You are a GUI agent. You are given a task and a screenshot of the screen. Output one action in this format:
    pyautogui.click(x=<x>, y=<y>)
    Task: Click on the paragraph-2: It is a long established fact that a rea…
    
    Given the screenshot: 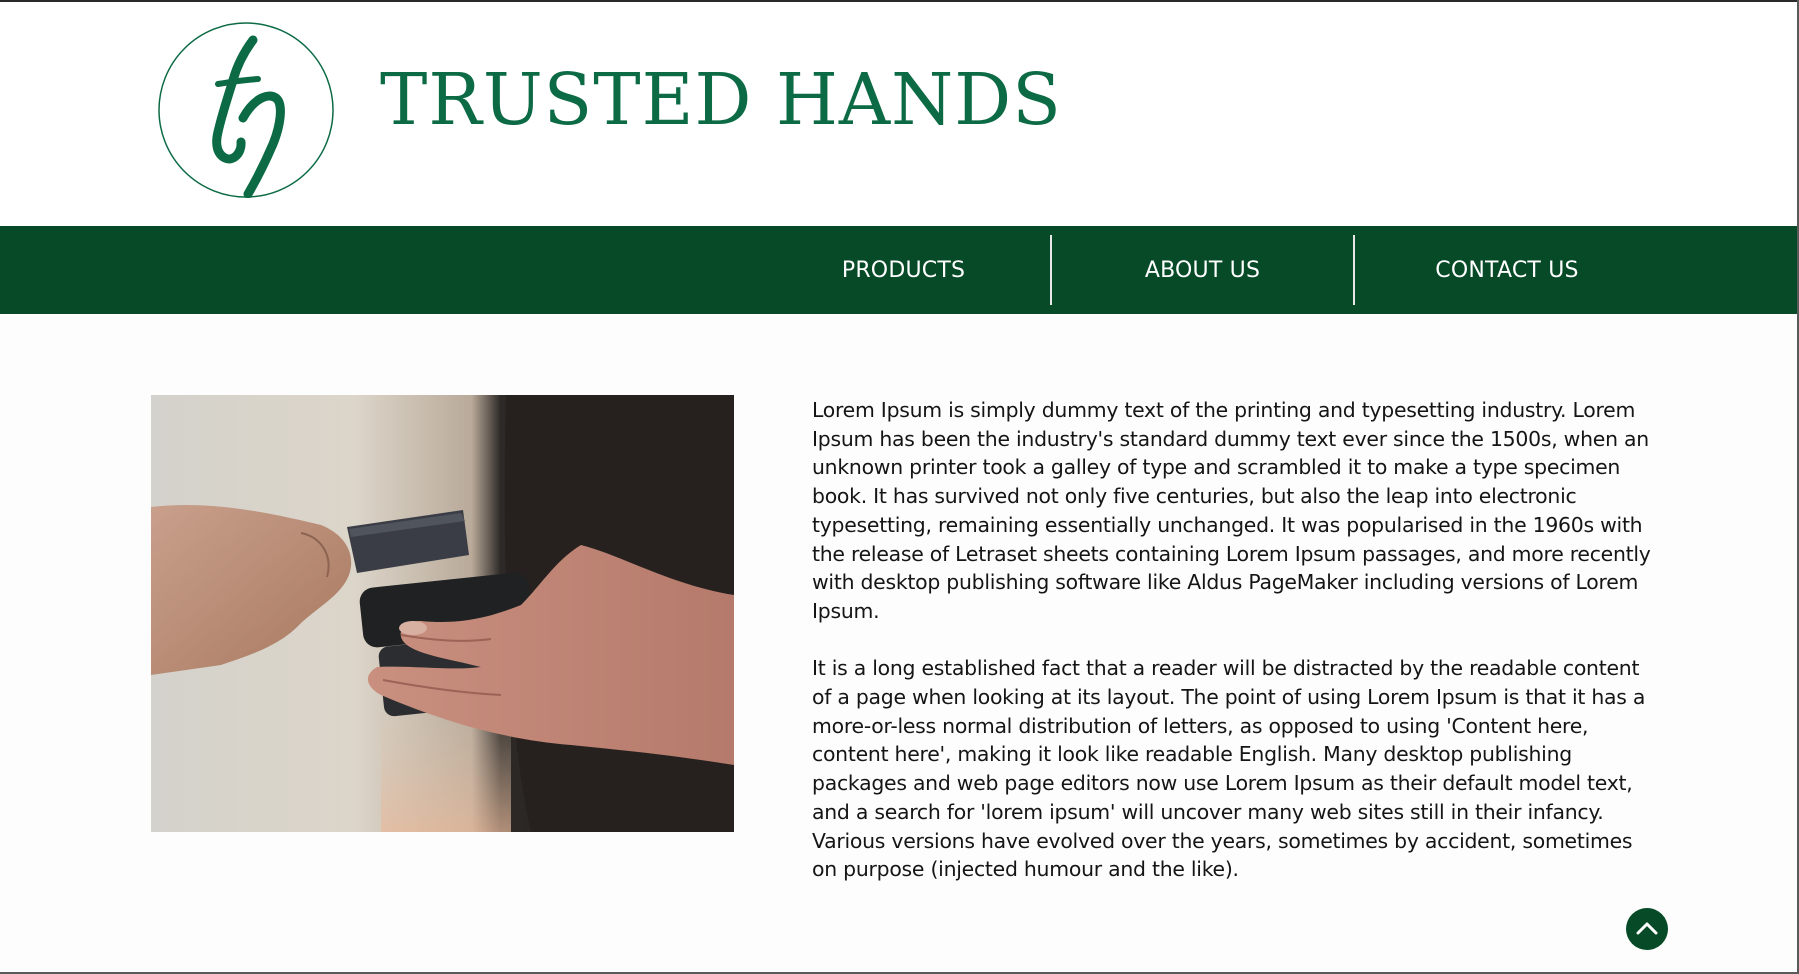 What is the action you would take?
    pyautogui.click(x=1229, y=769)
    